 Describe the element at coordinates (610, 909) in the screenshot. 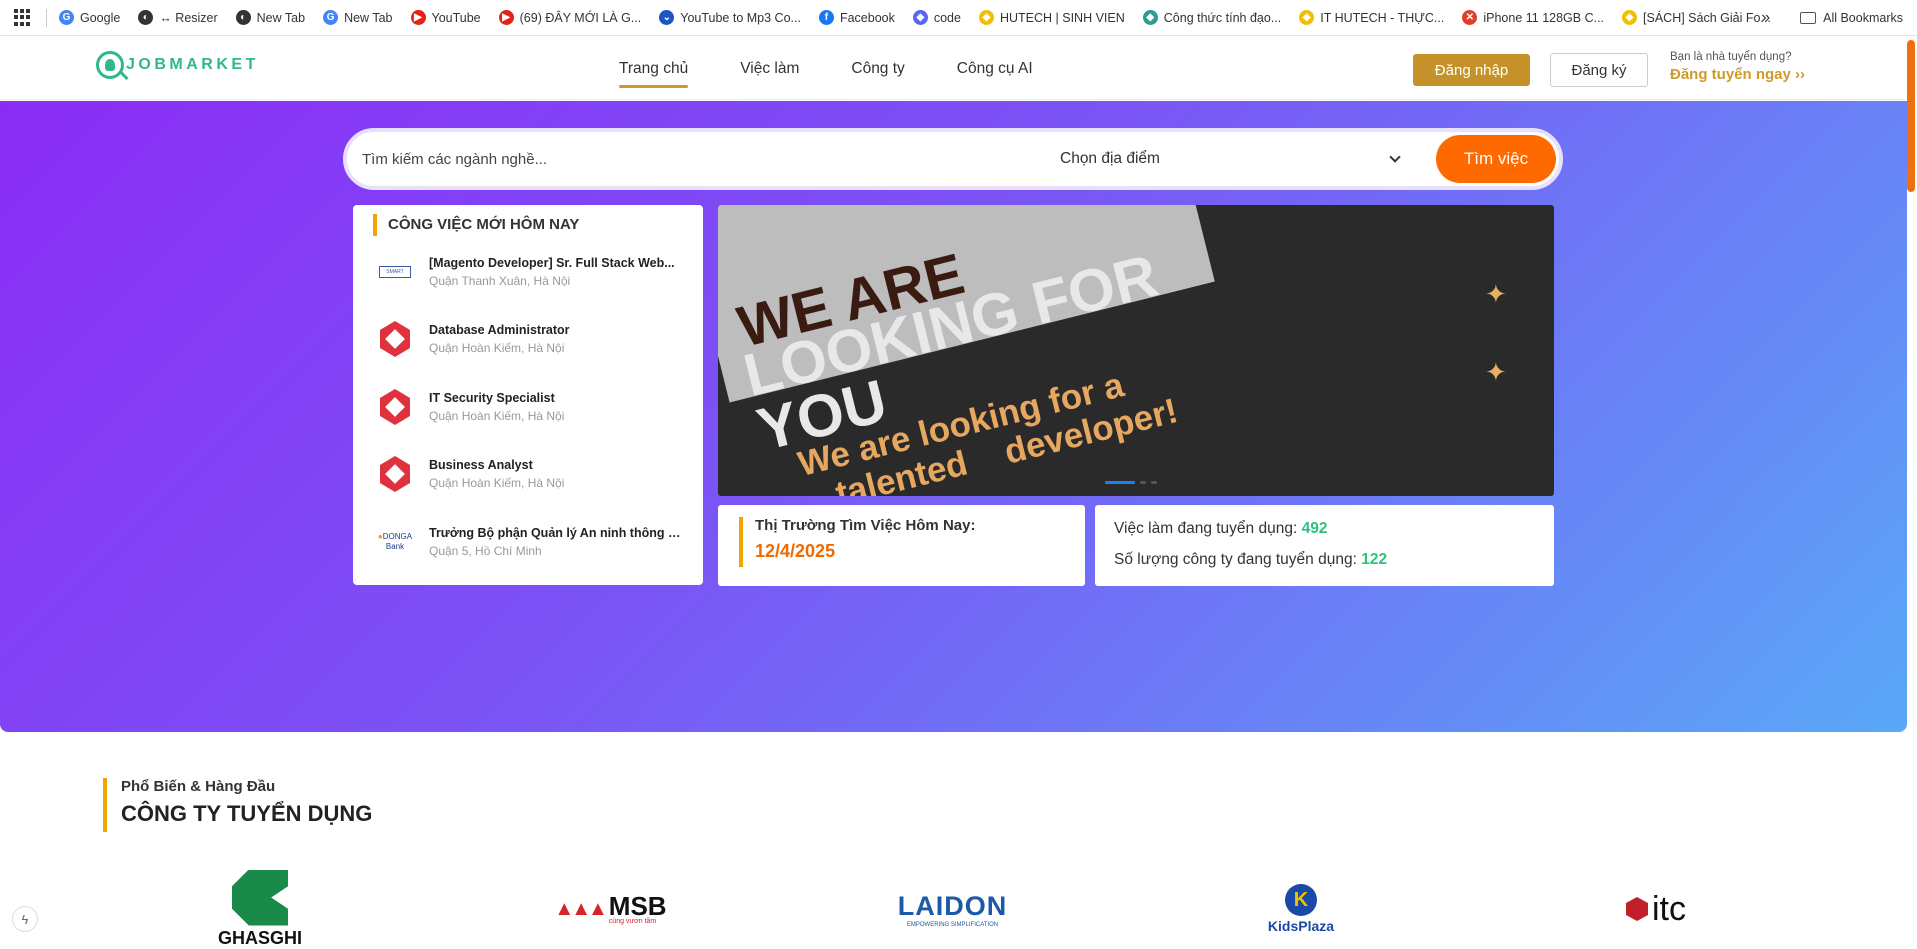

I see `company-logo-msb: ▲▲▲ MSB cùng vươn tầm` at that location.